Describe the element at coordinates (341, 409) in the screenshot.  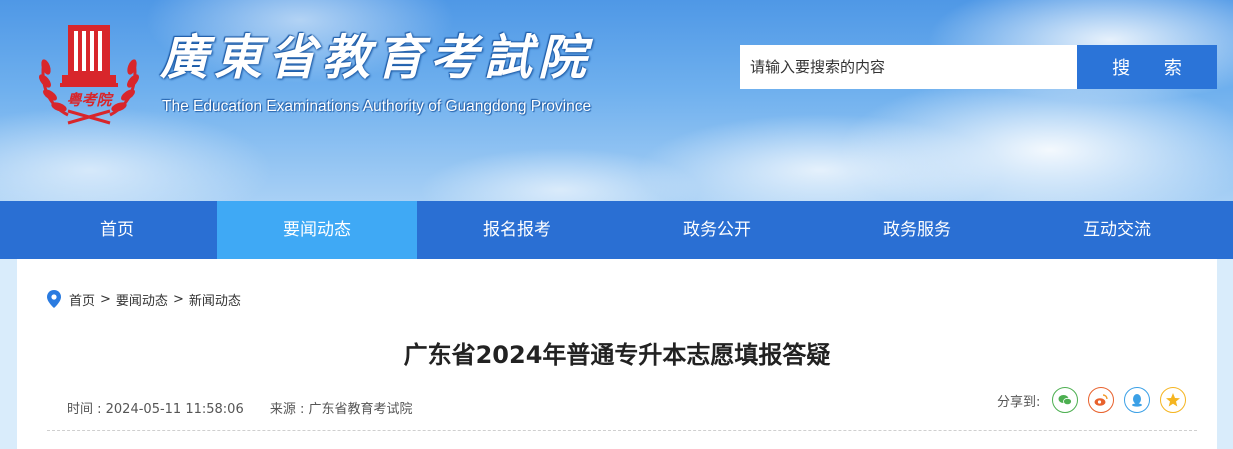
I see `article-source: 来源 : 广东省教育考试院` at that location.